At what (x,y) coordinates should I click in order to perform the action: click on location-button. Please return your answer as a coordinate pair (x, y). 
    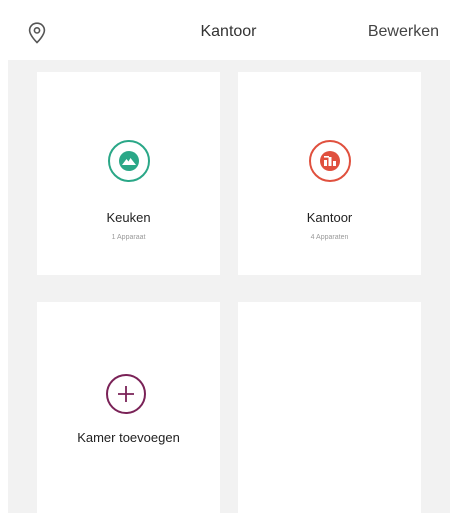
    Looking at the image, I should click on (37, 33).